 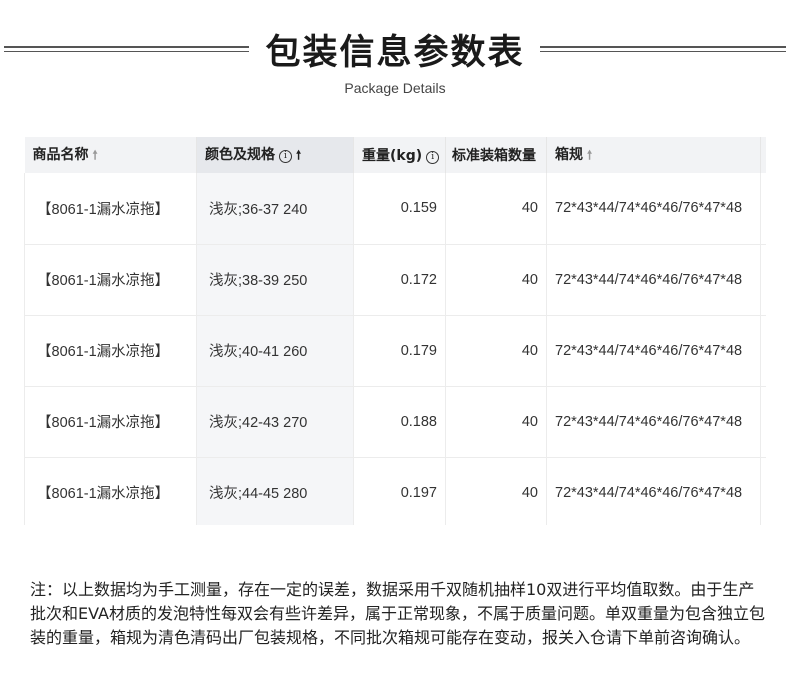 I want to click on column-header-product-name: 商品名称 🠕, so click(x=110, y=155).